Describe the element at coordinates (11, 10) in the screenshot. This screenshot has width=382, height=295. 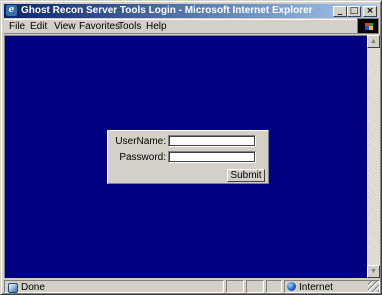
I see `ie-logo-icon: e` at that location.